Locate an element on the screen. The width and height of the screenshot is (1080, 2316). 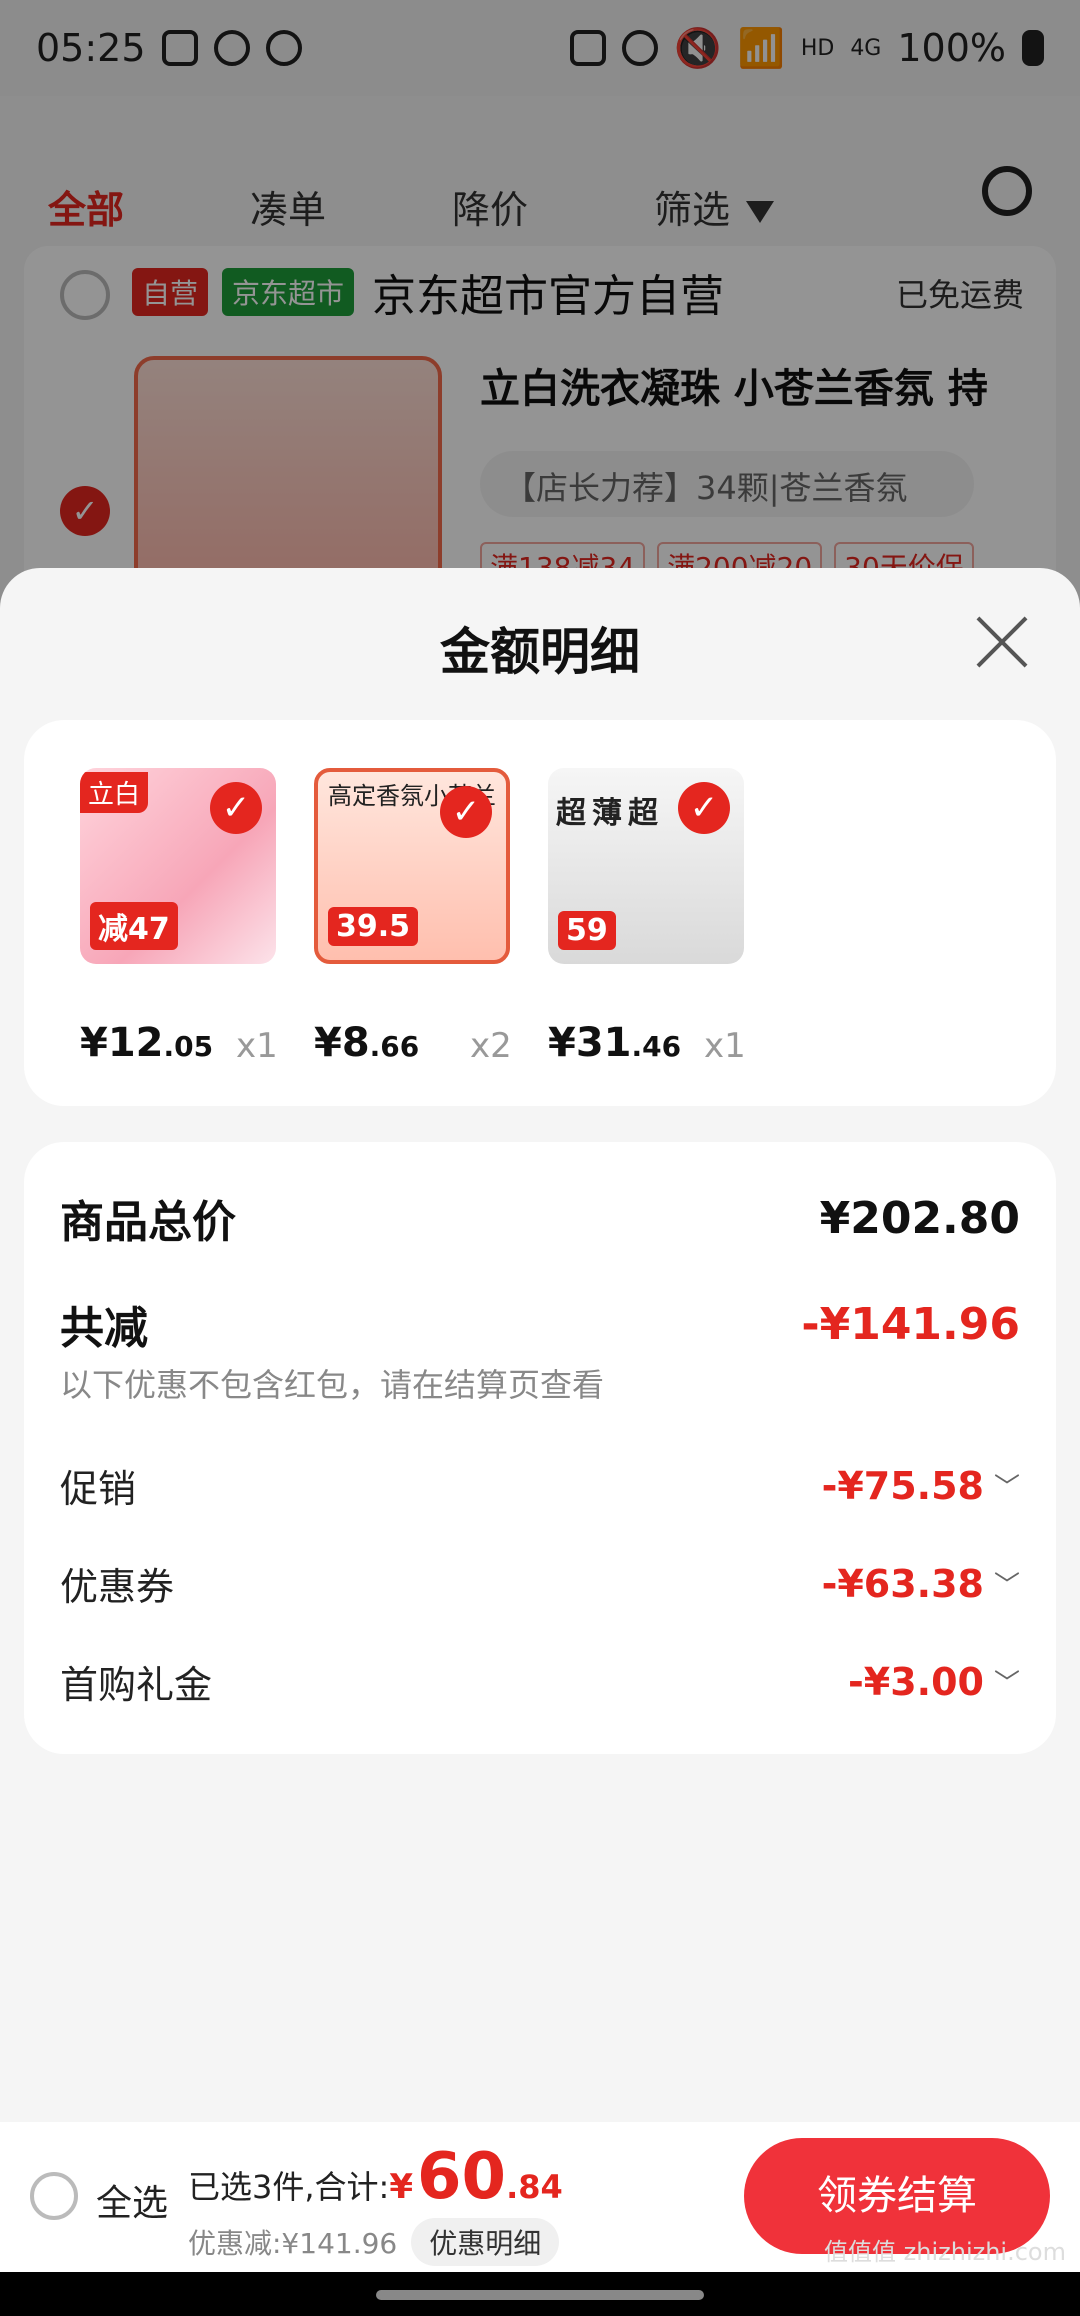
promo-label: 39.5 is located at coordinates (373, 926).